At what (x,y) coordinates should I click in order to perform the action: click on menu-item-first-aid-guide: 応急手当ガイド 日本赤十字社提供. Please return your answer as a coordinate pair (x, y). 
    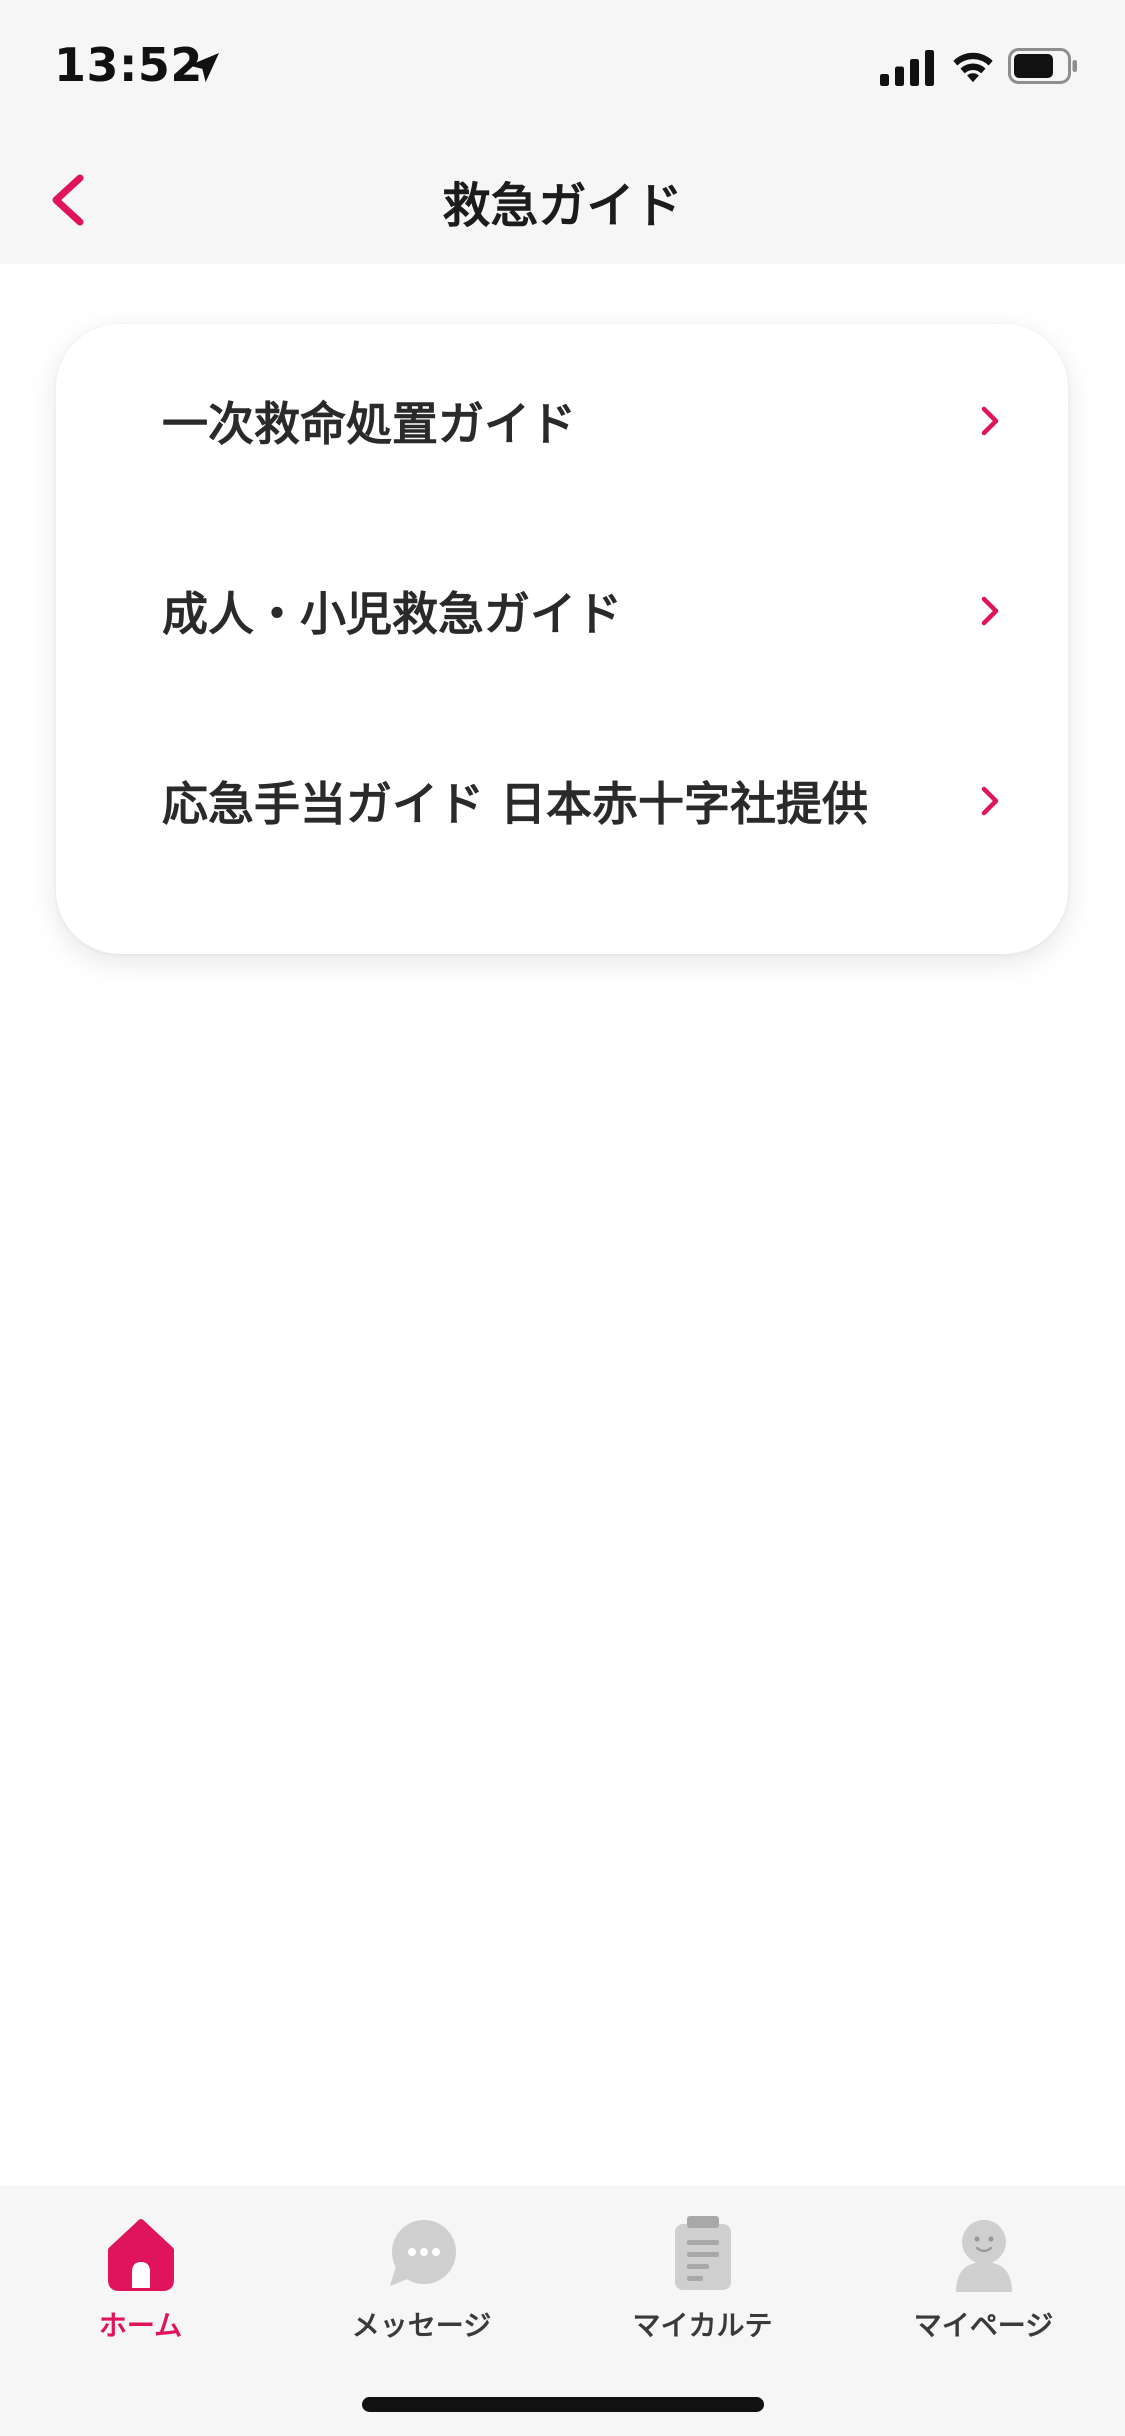
    Looking at the image, I should click on (562, 801).